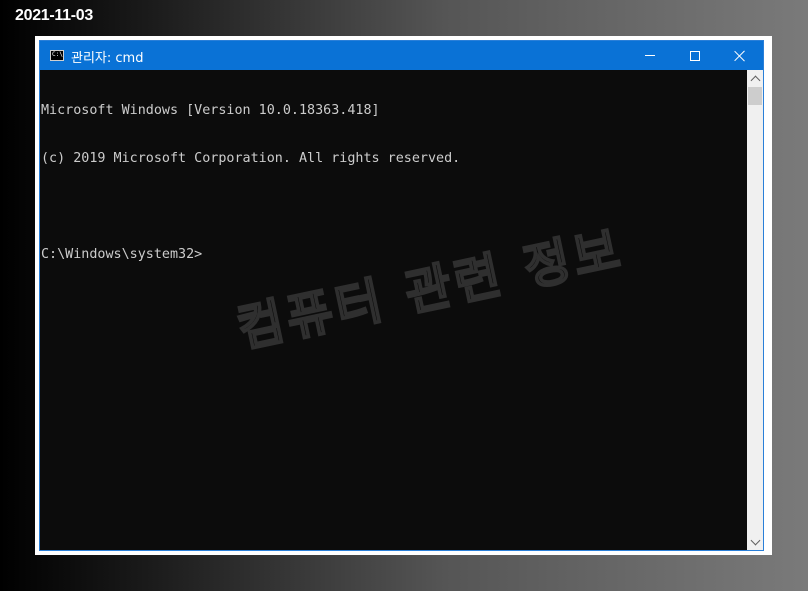  Describe the element at coordinates (755, 96) in the screenshot. I see `scroll-thumb` at that location.